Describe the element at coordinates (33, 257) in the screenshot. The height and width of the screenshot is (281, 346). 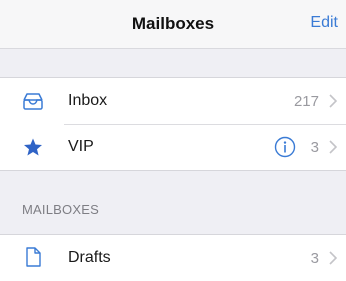
I see `document-icon` at that location.